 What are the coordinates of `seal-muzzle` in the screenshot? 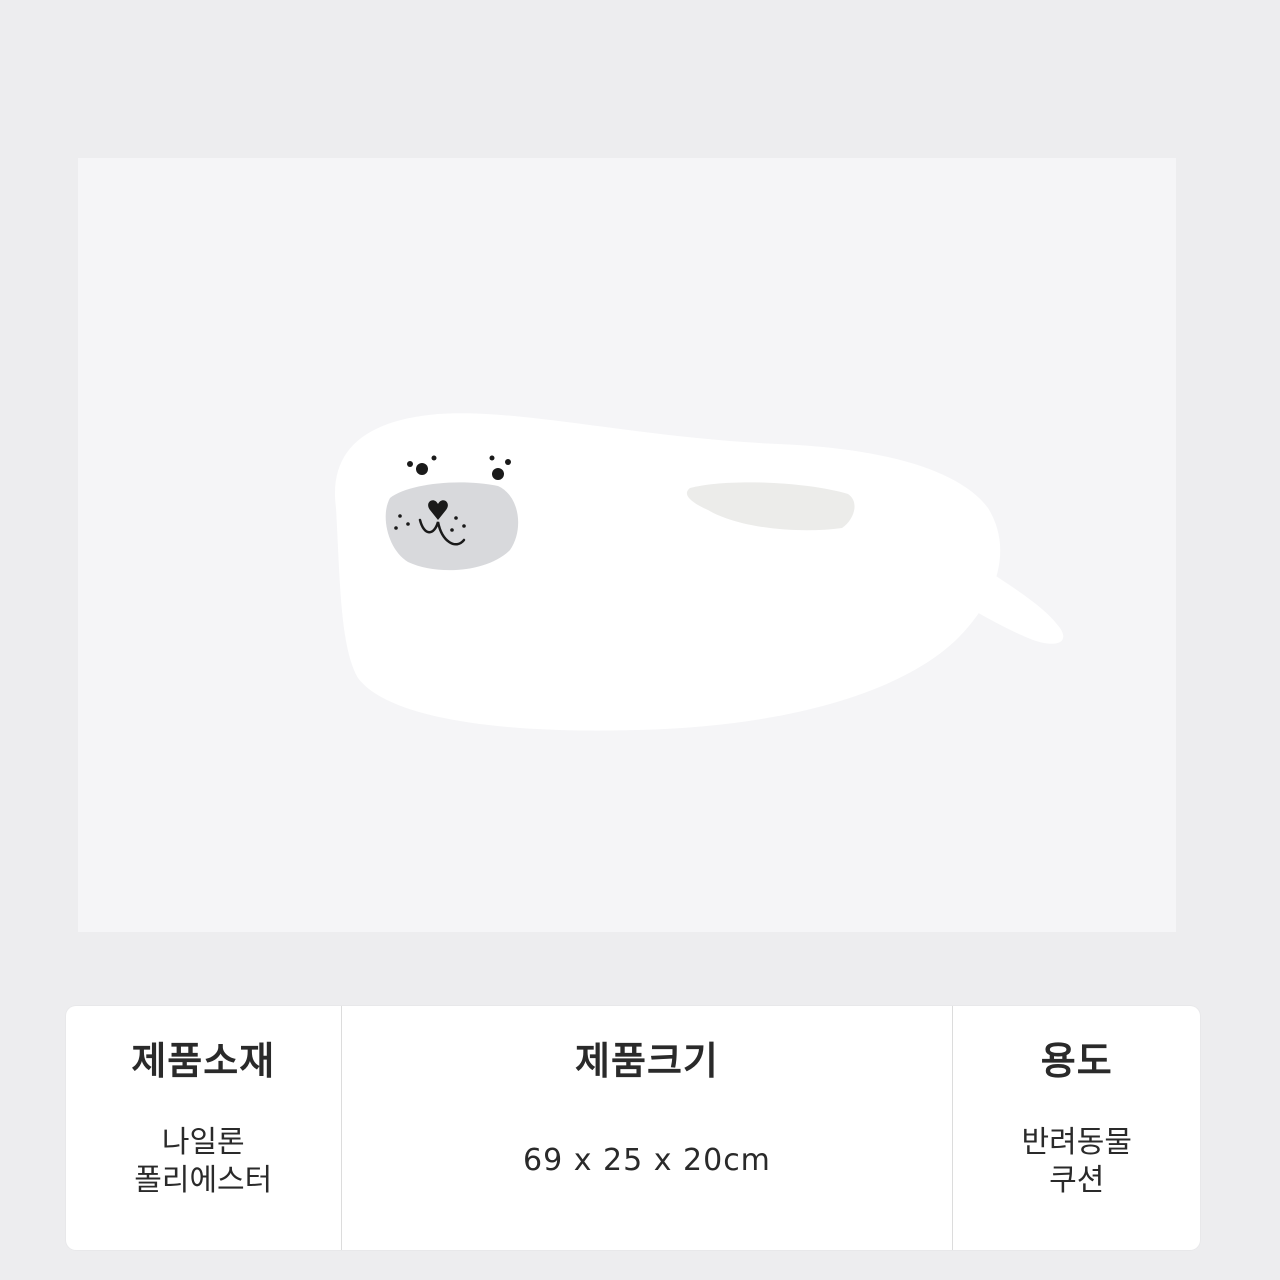 It's located at (452, 526).